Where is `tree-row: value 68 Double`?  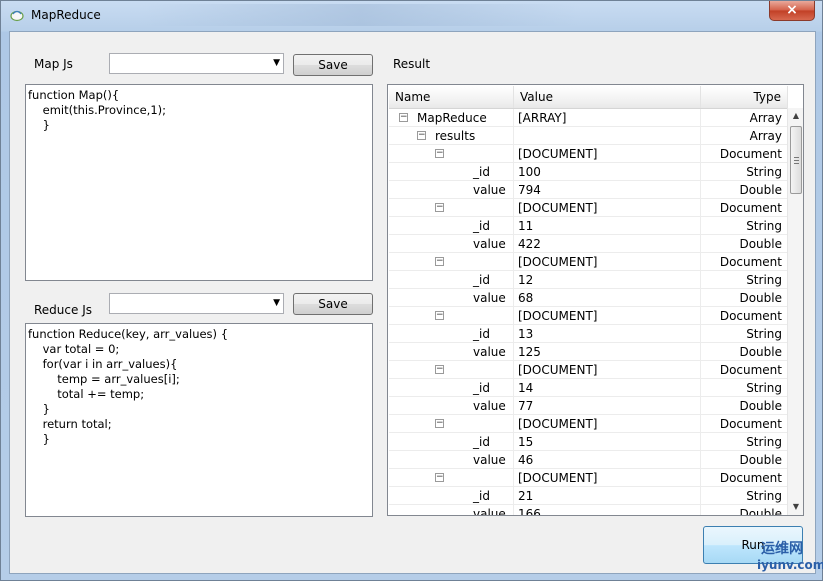
tree-row: value 68 Double is located at coordinates (588, 298).